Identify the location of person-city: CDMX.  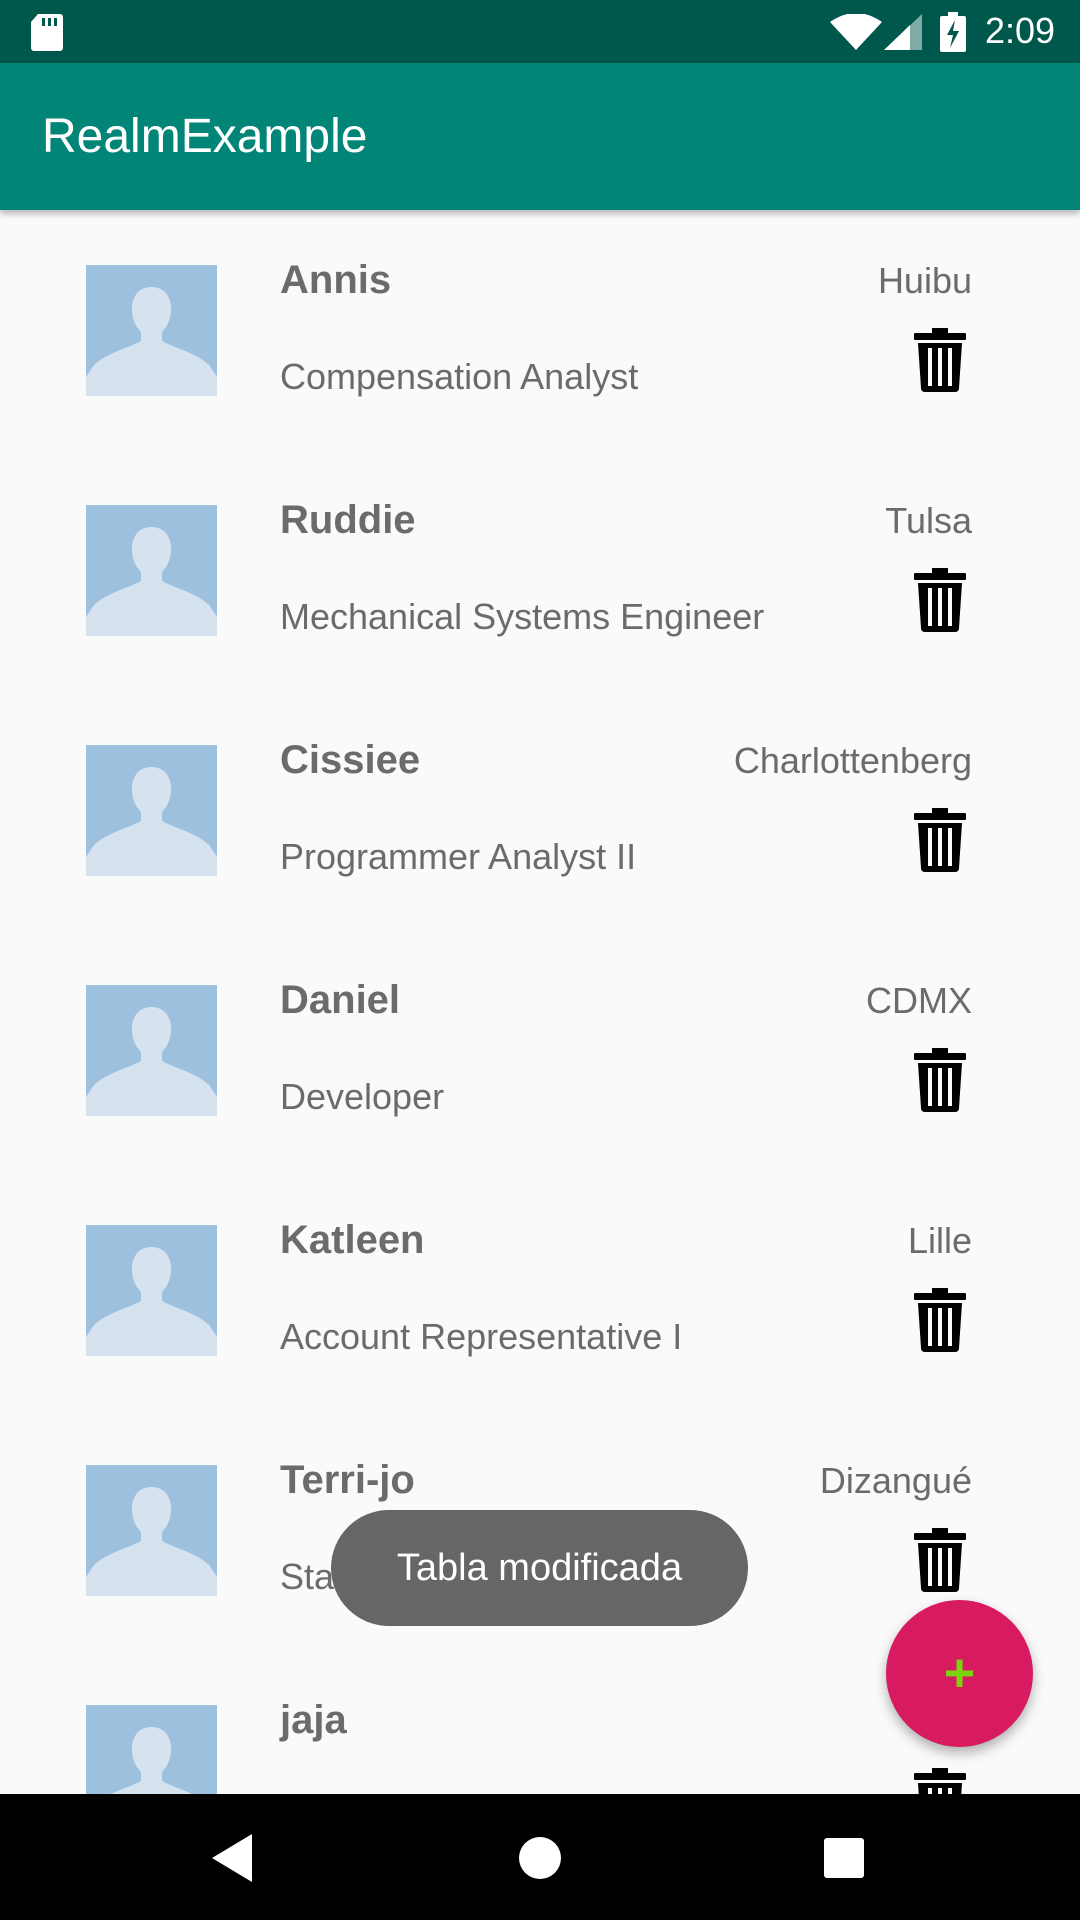
(919, 1000).